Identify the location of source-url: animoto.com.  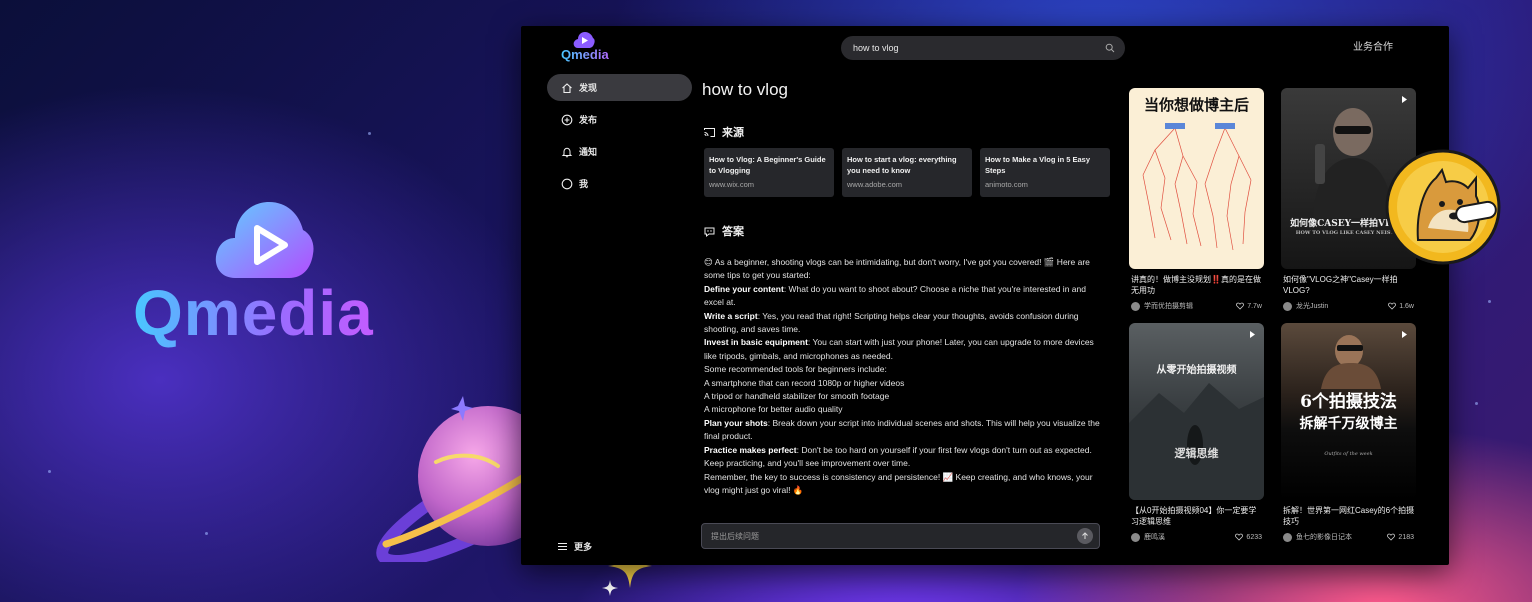
(1006, 184).